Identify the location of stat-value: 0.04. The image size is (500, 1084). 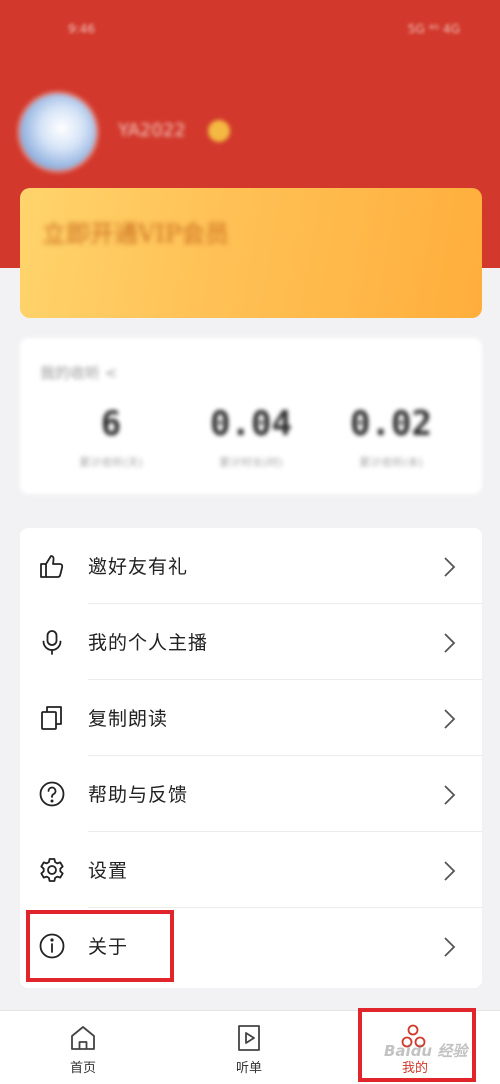
(251, 424).